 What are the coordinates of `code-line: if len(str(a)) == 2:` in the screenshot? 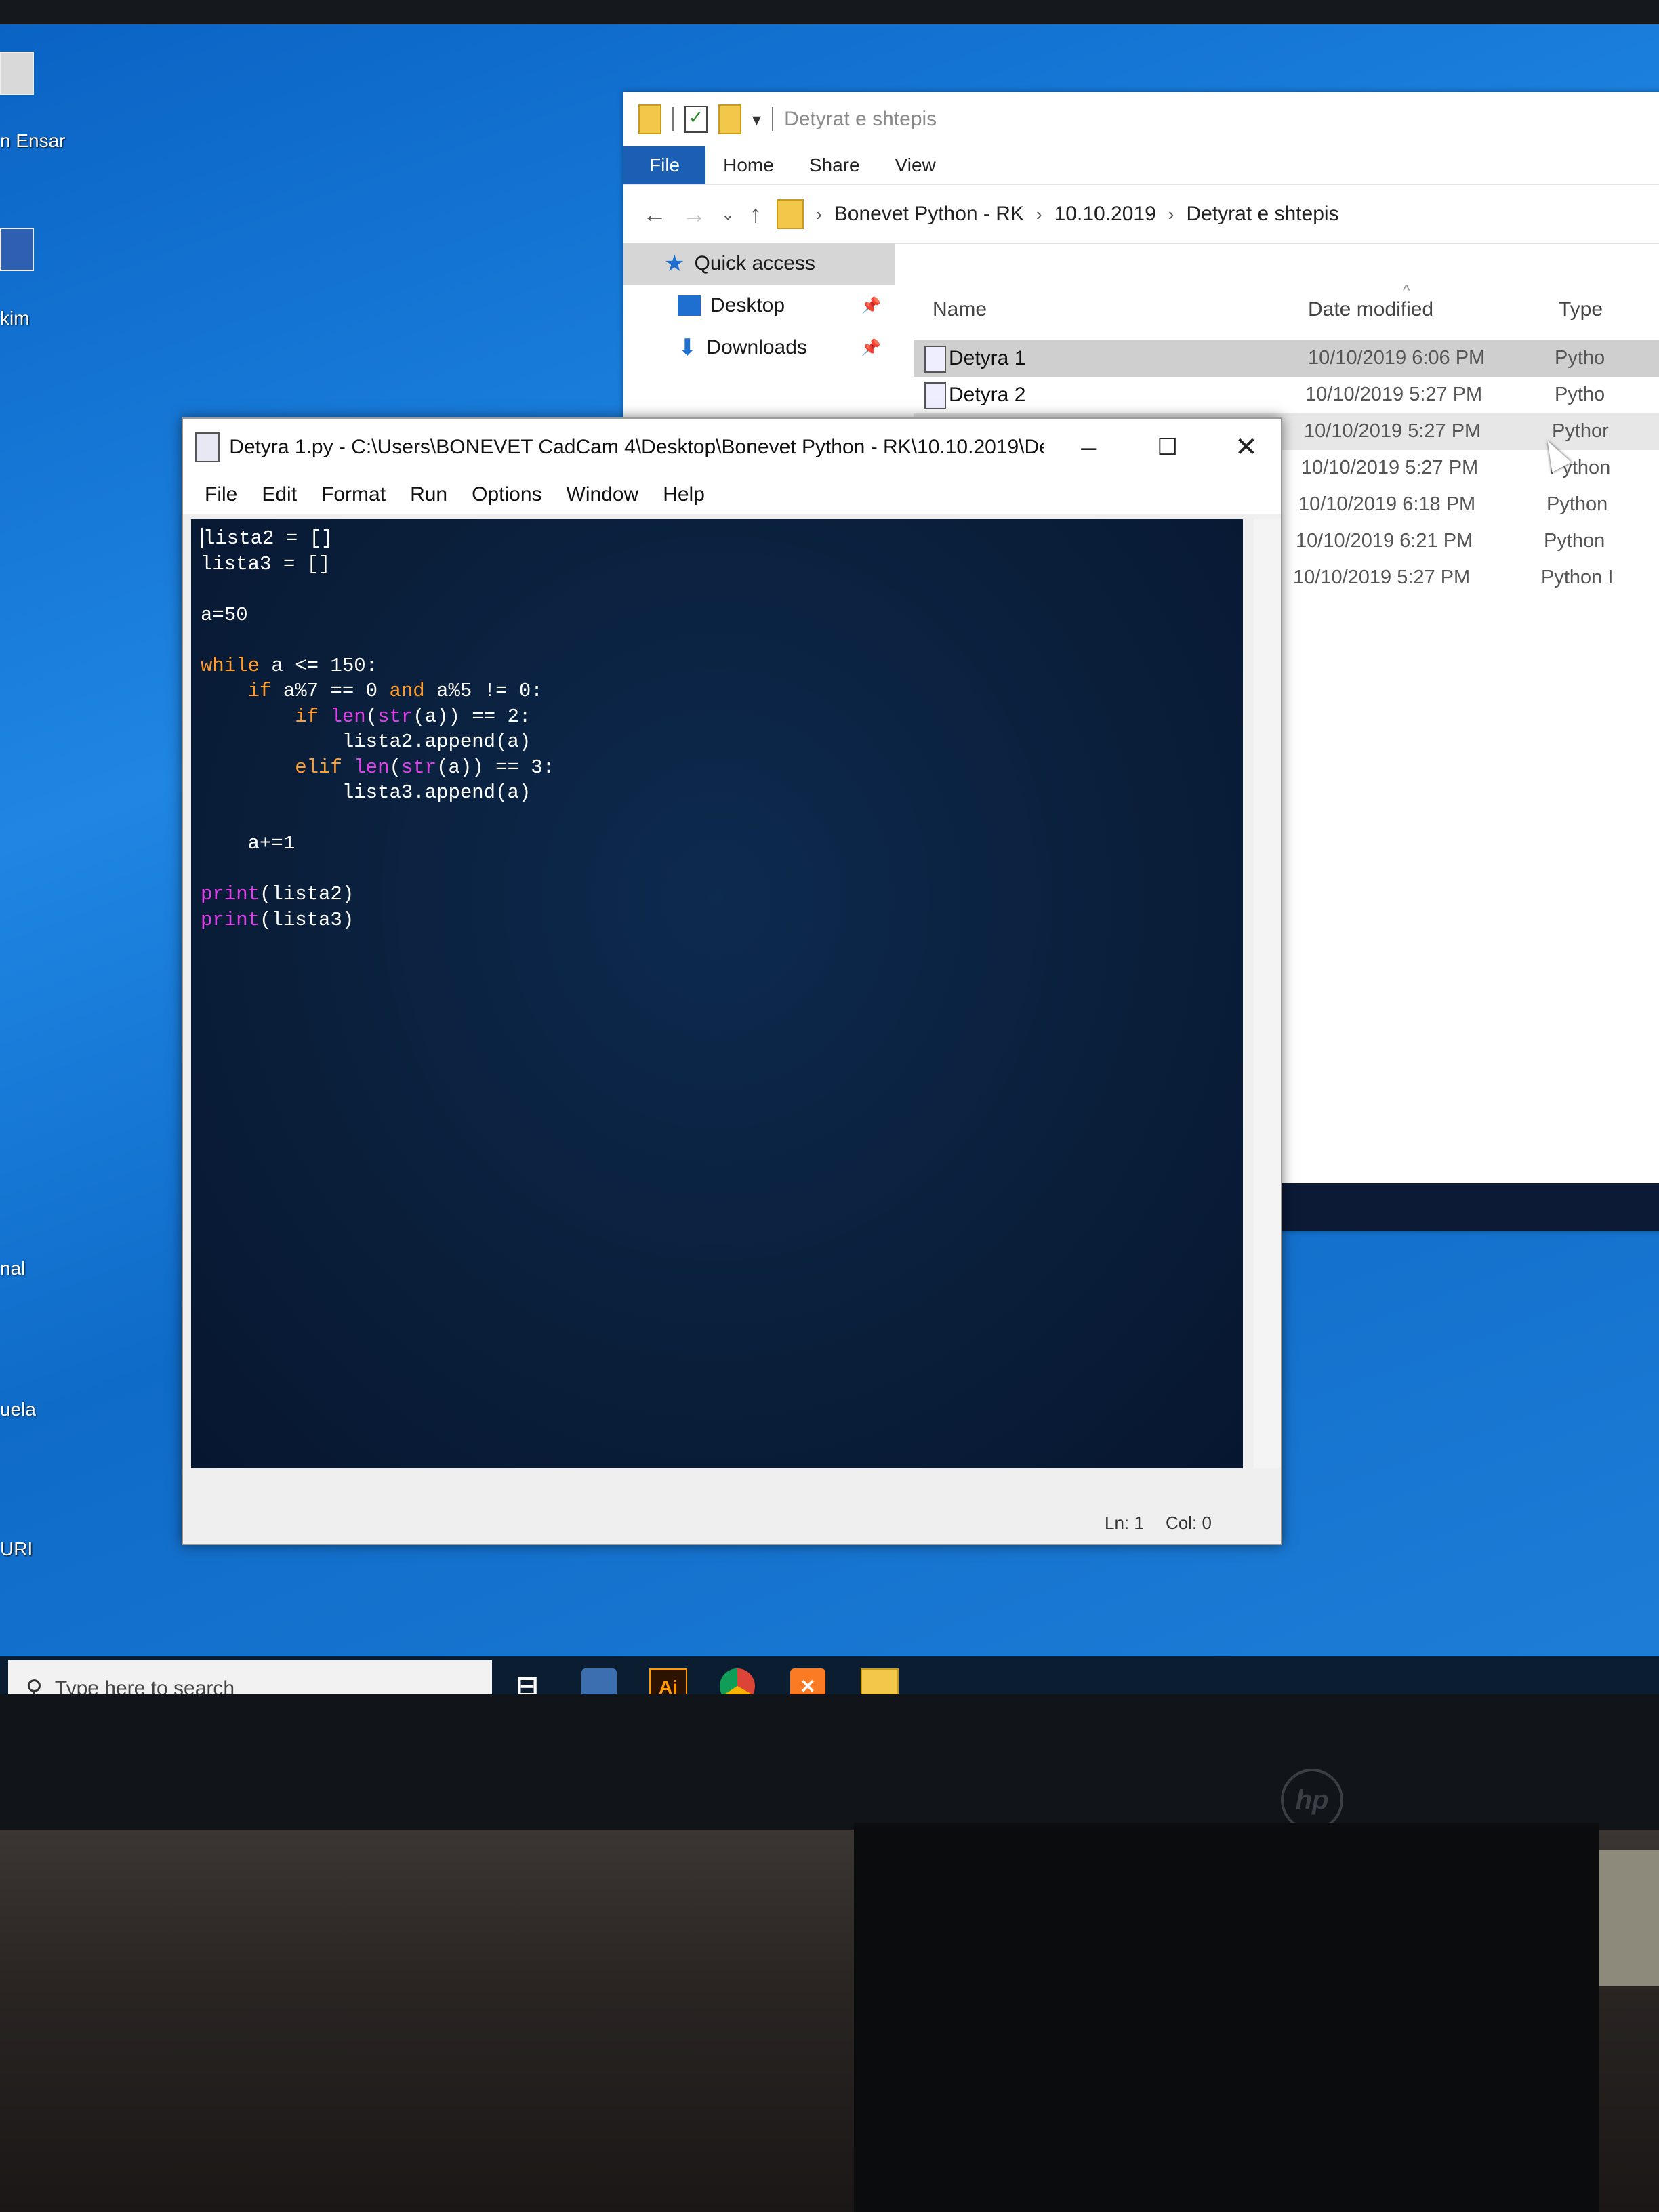 It's located at (717, 717).